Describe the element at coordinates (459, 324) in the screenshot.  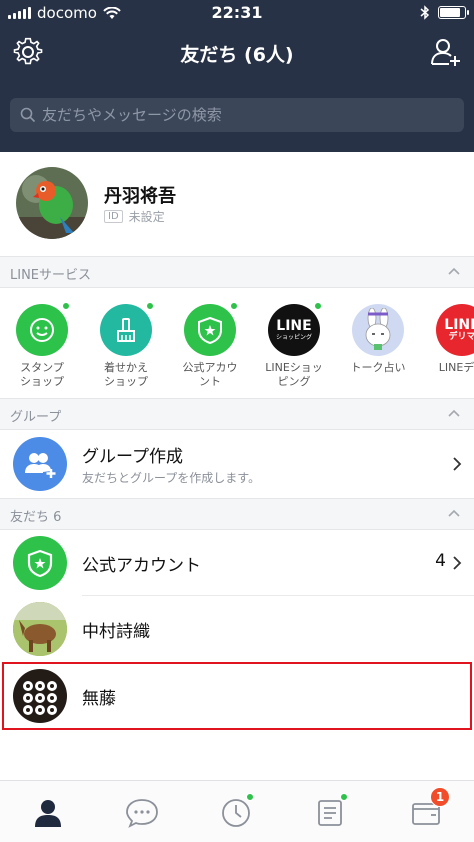
I see `delima-logo-text: LINE` at that location.